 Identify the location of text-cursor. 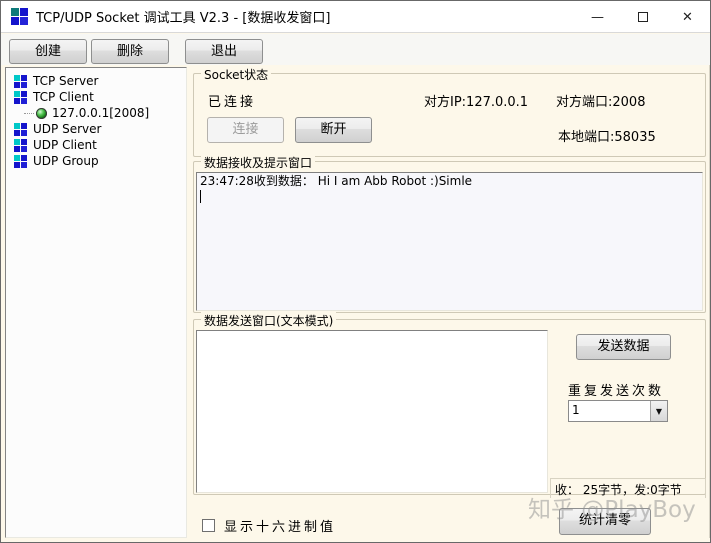
(200, 196).